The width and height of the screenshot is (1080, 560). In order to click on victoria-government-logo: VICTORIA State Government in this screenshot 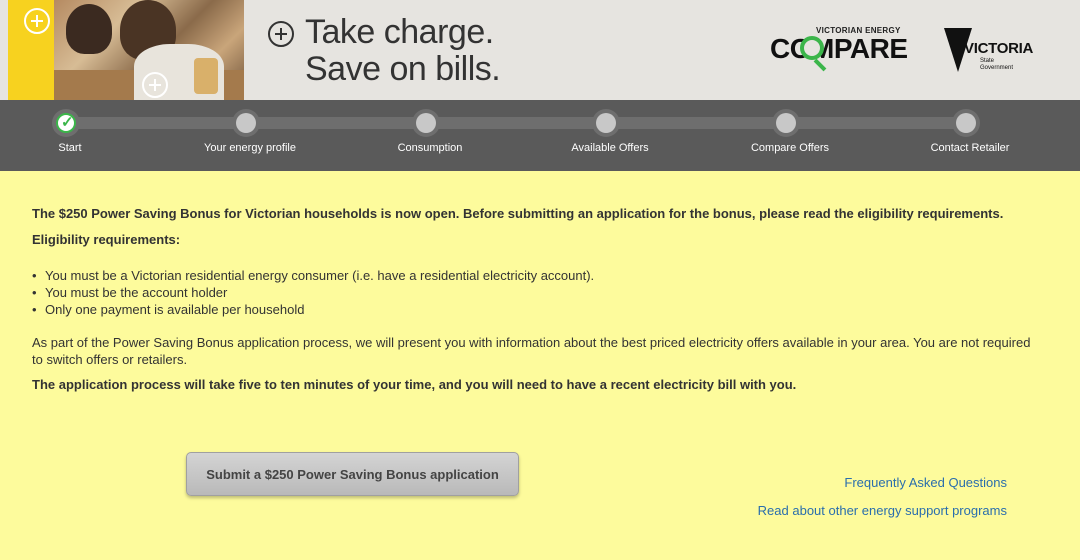, I will do `click(989, 51)`.